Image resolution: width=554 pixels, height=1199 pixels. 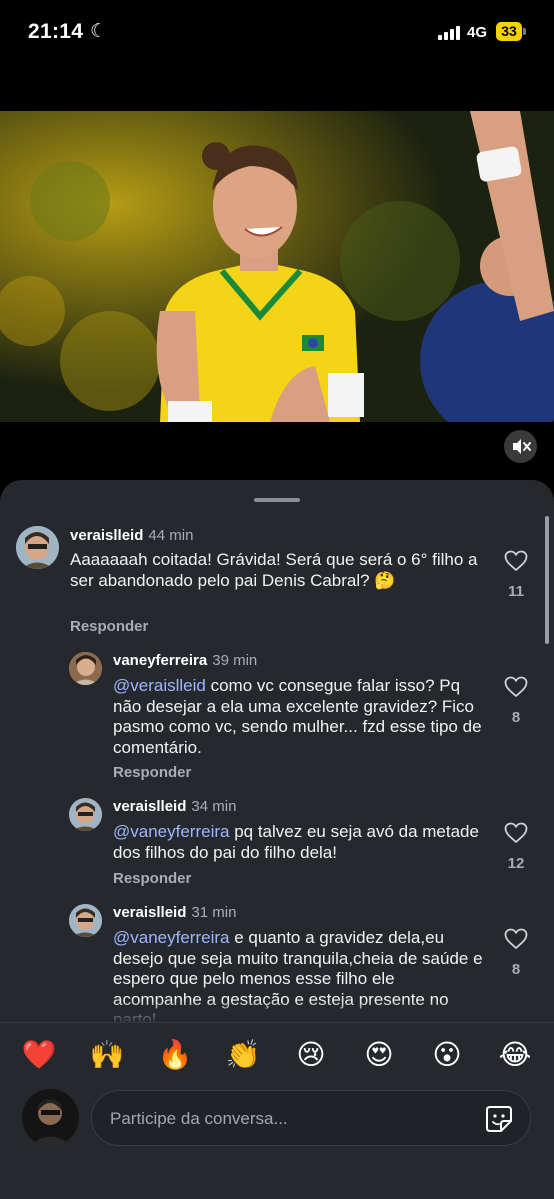 I want to click on speaker-muted-icon, so click(x=522, y=446).